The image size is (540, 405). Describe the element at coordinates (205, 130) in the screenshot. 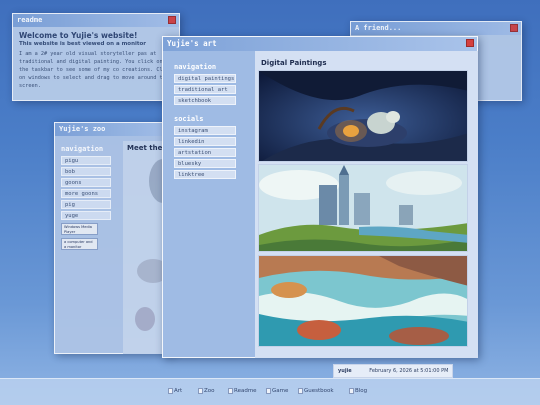

I see `social-instagram: instagram` at that location.